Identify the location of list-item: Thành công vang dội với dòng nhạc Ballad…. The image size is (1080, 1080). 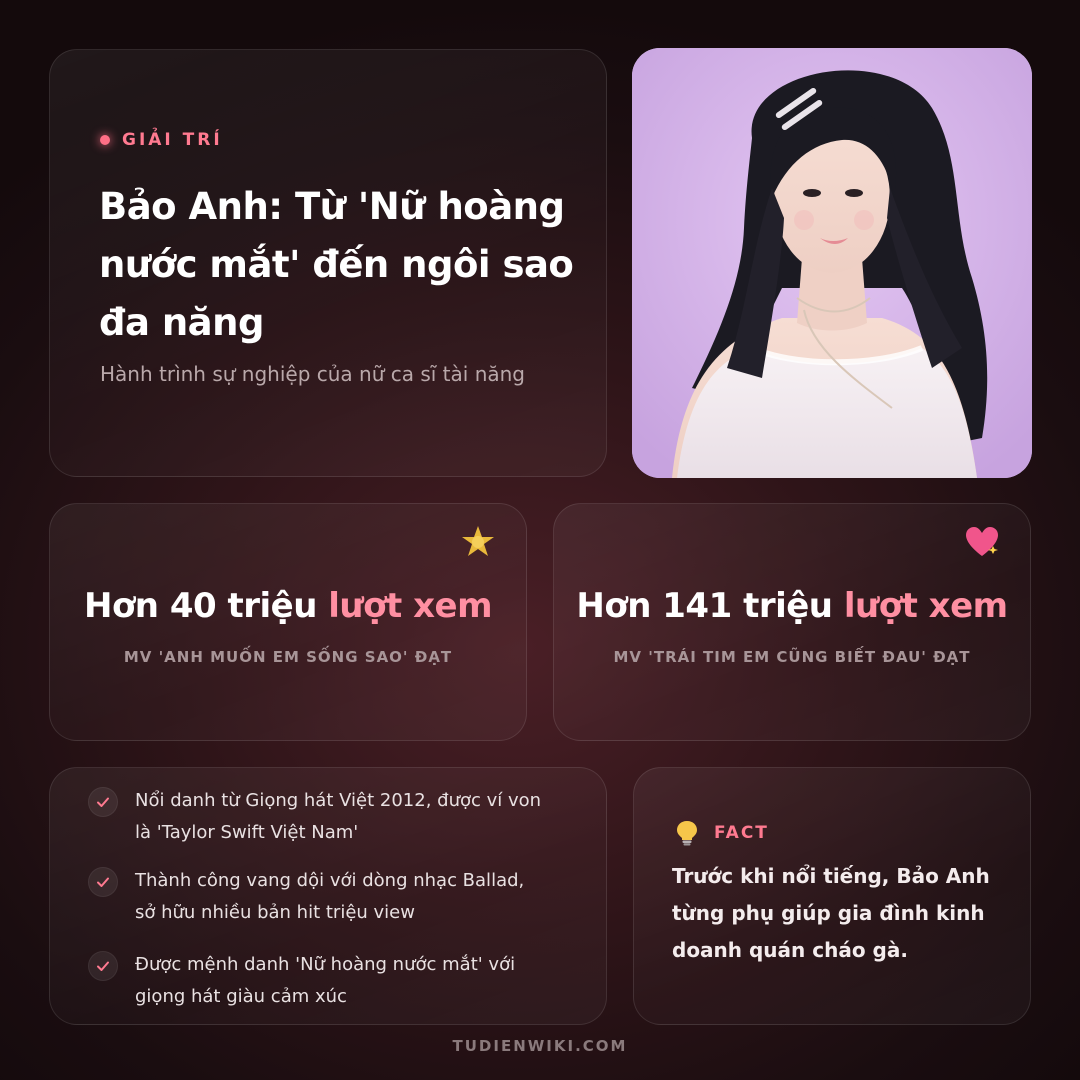
(338, 897).